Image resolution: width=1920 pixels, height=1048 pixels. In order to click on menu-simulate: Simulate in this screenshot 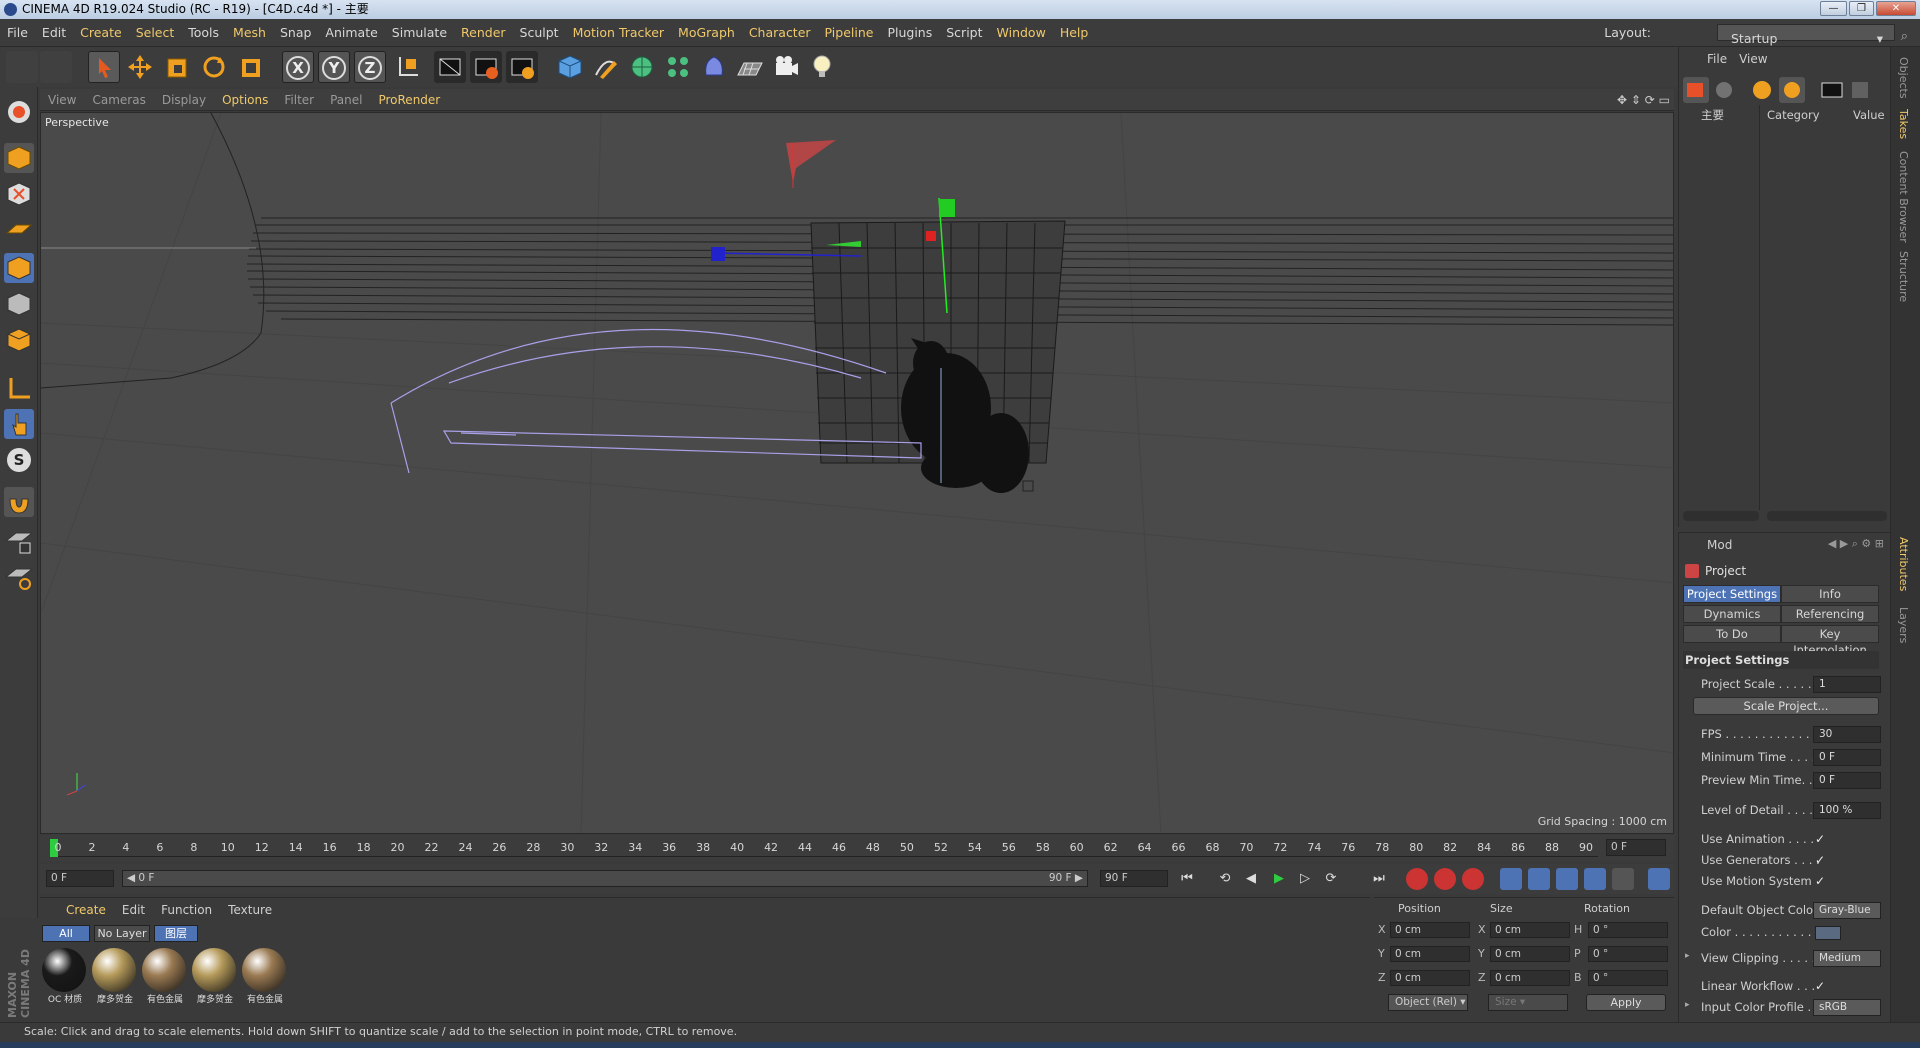, I will do `click(419, 33)`.